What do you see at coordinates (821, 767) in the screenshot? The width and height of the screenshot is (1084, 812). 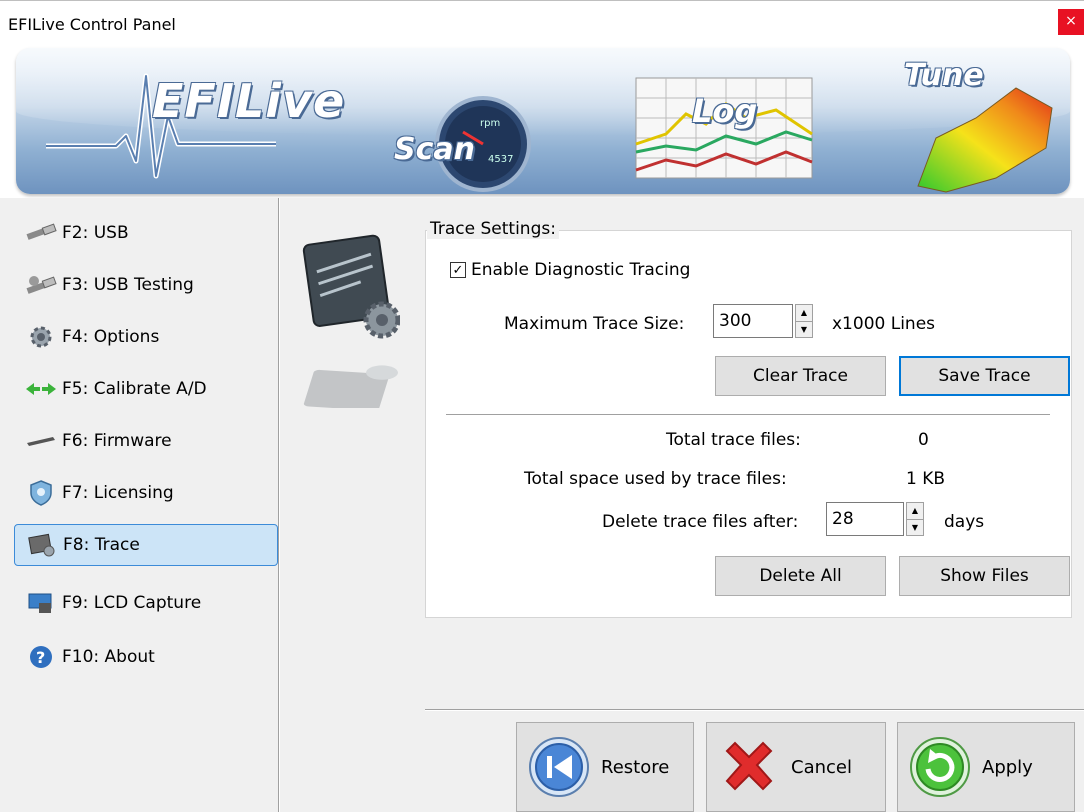 I see `cancel-label: Cancel` at bounding box center [821, 767].